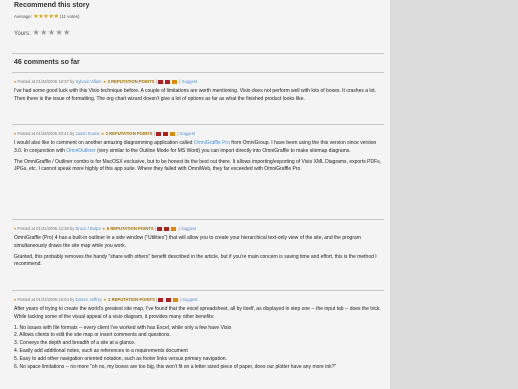 The height and width of the screenshot is (389, 518). What do you see at coordinates (80, 151) in the screenshot?
I see `omnioutliner-link: OmniOutliner` at bounding box center [80, 151].